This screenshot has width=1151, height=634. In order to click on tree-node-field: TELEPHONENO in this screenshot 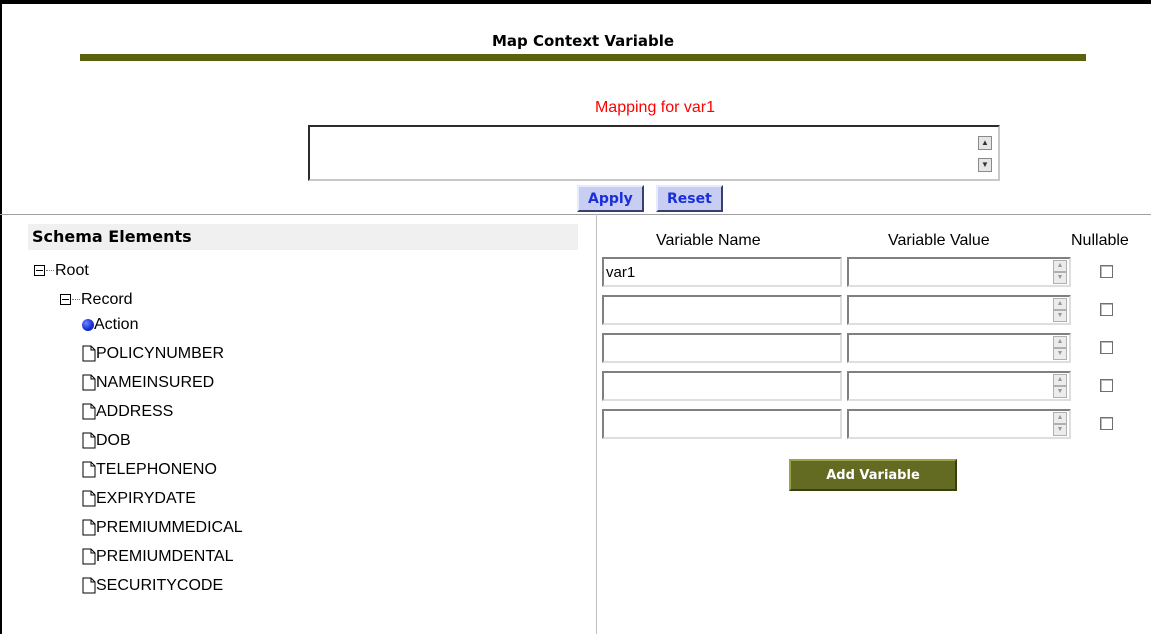, I will do `click(149, 470)`.